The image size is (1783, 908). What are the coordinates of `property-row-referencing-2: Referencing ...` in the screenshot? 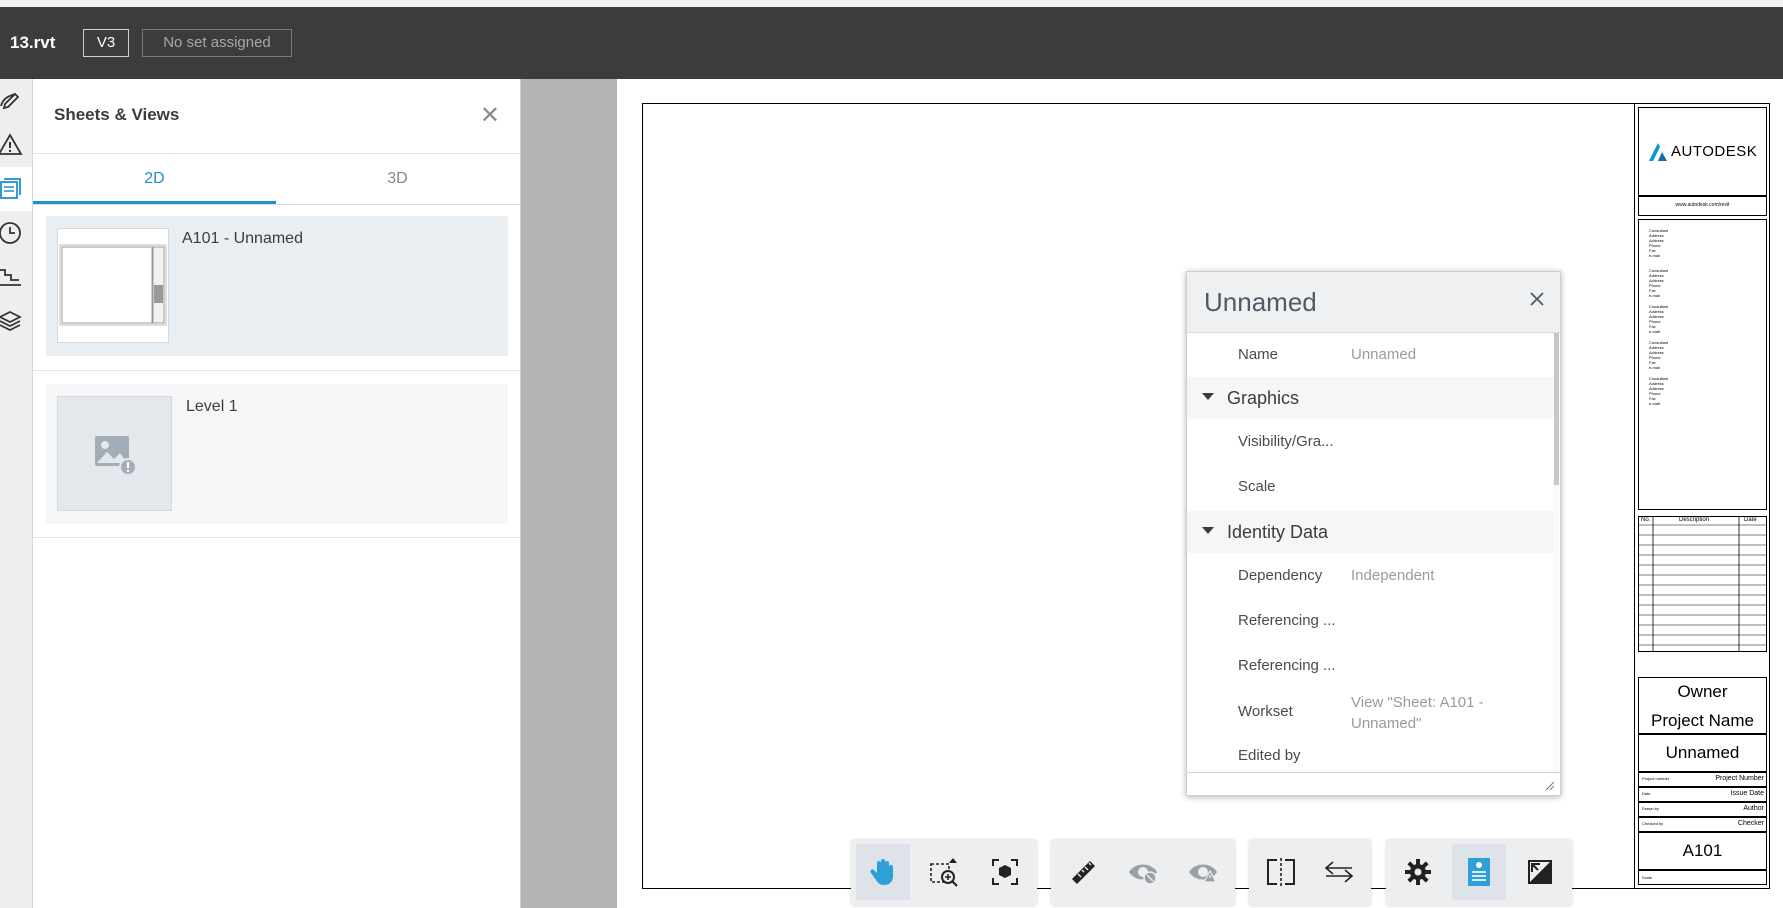 It's located at (1287, 665).